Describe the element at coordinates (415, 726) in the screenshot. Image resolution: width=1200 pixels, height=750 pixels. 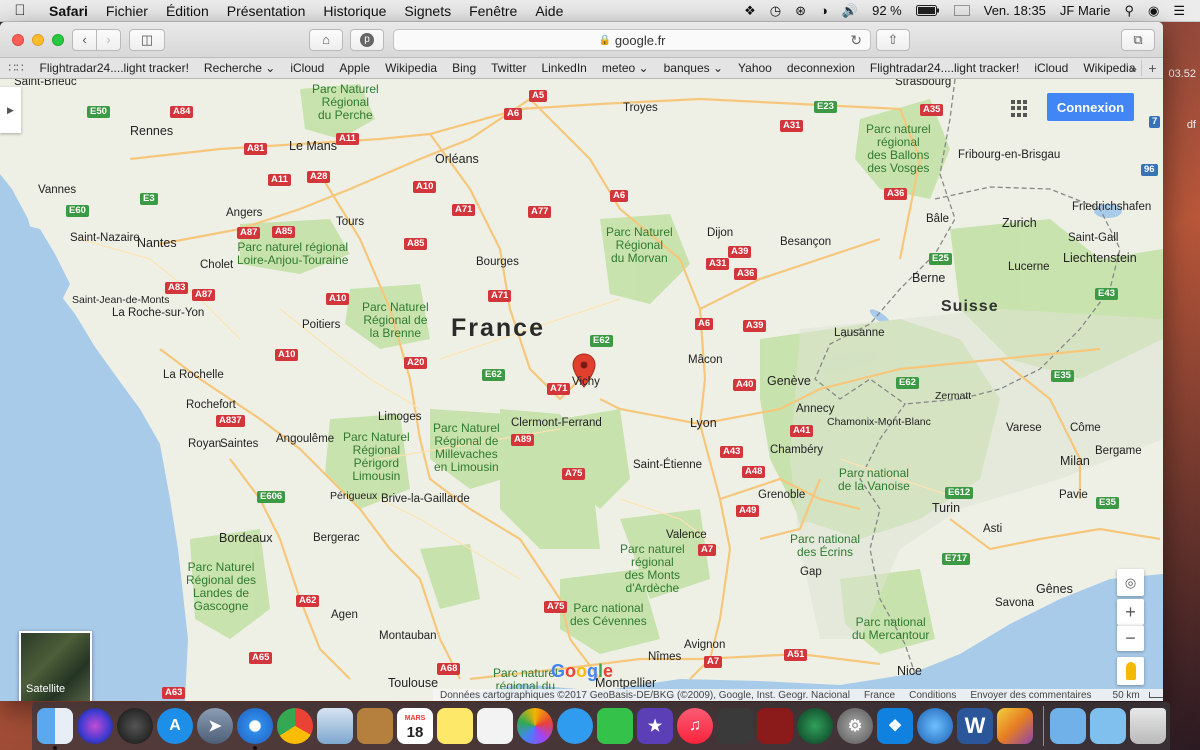
I see `calendar-icon: MARS 18` at that location.